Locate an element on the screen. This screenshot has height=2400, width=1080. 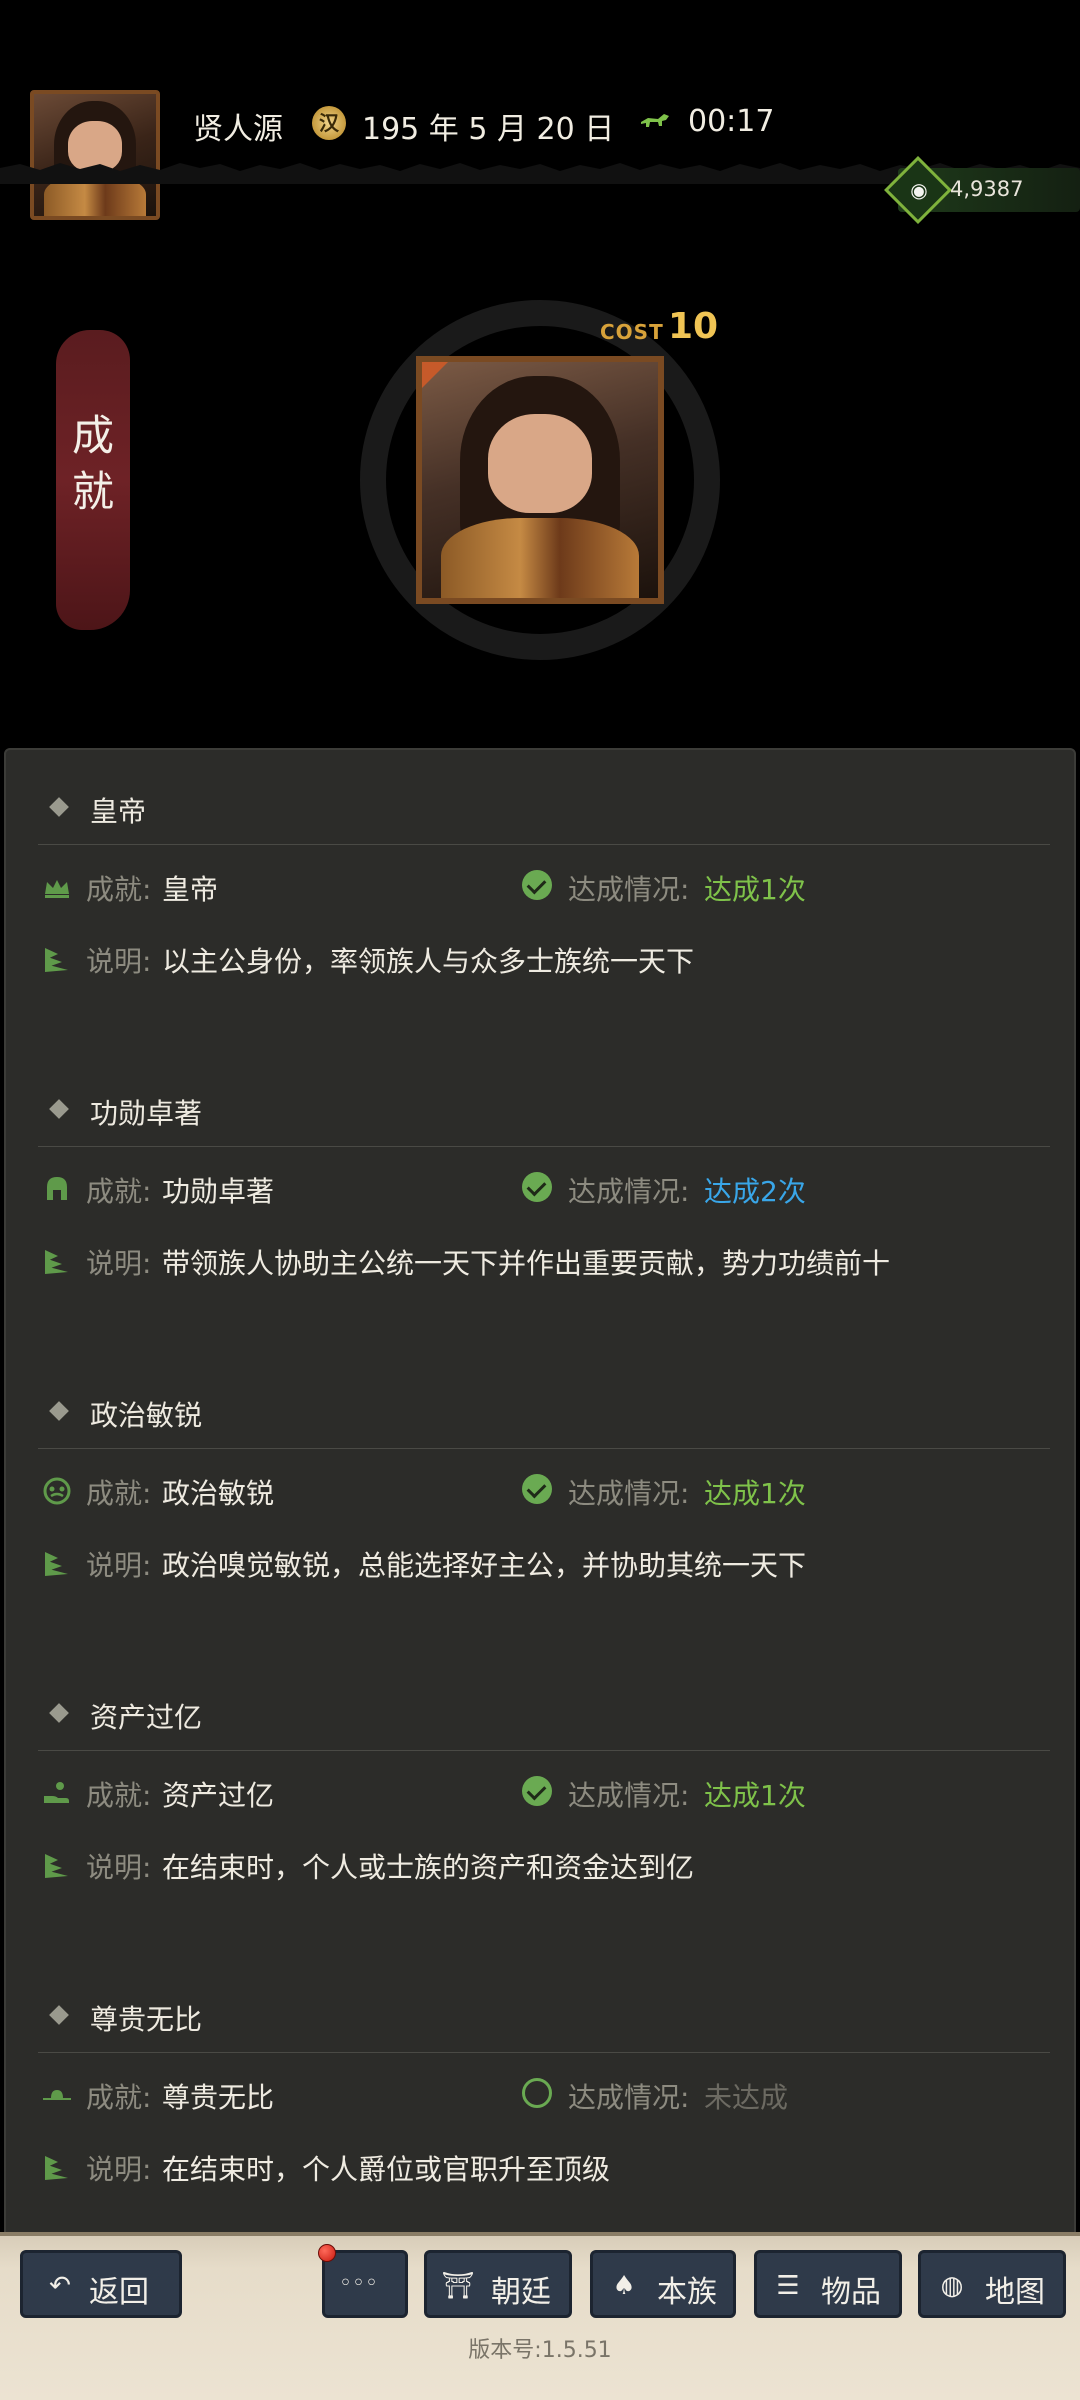
description-row: 说明: 在结束时，个人或士族的资产和资金达到亿 is located at coordinates (544, 1864).